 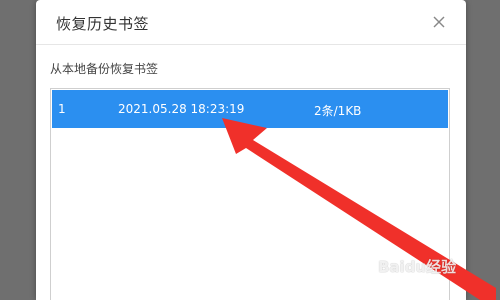 What do you see at coordinates (338, 111) in the screenshot?
I see `backup-size: 2条/1KB` at bounding box center [338, 111].